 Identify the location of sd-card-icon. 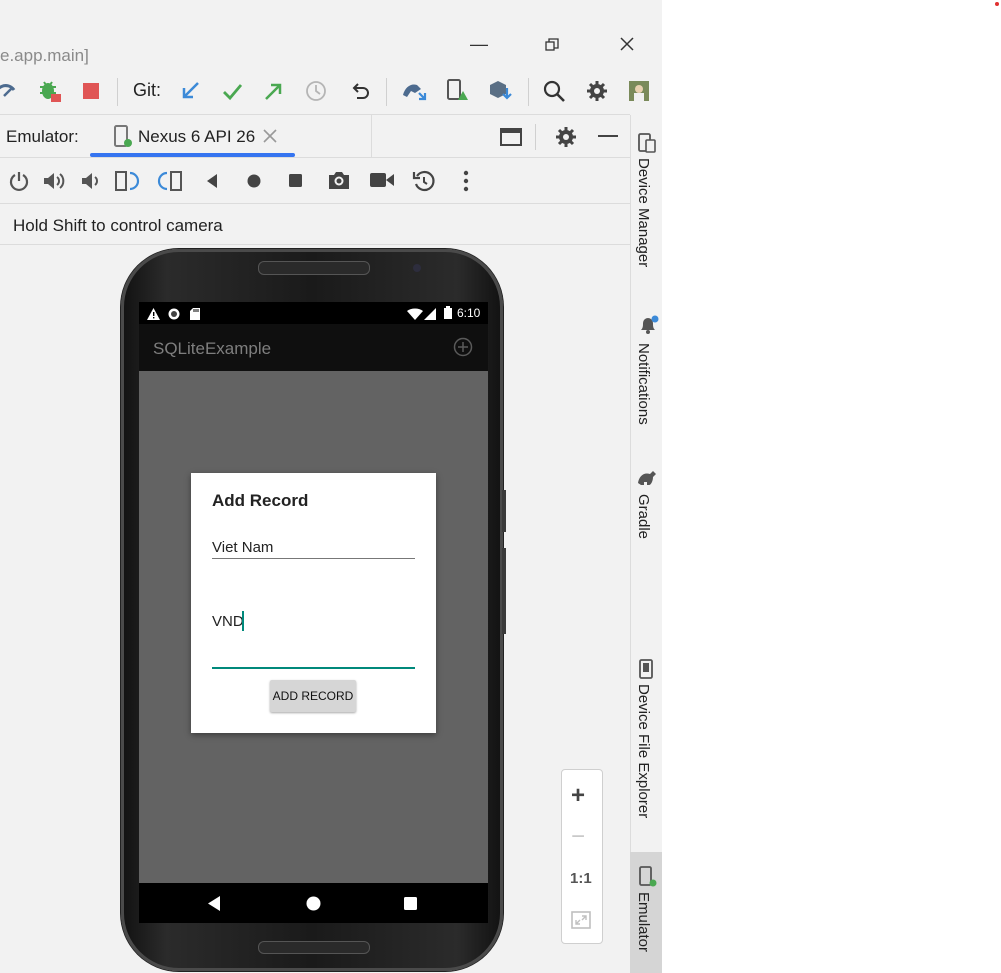
(195, 316).